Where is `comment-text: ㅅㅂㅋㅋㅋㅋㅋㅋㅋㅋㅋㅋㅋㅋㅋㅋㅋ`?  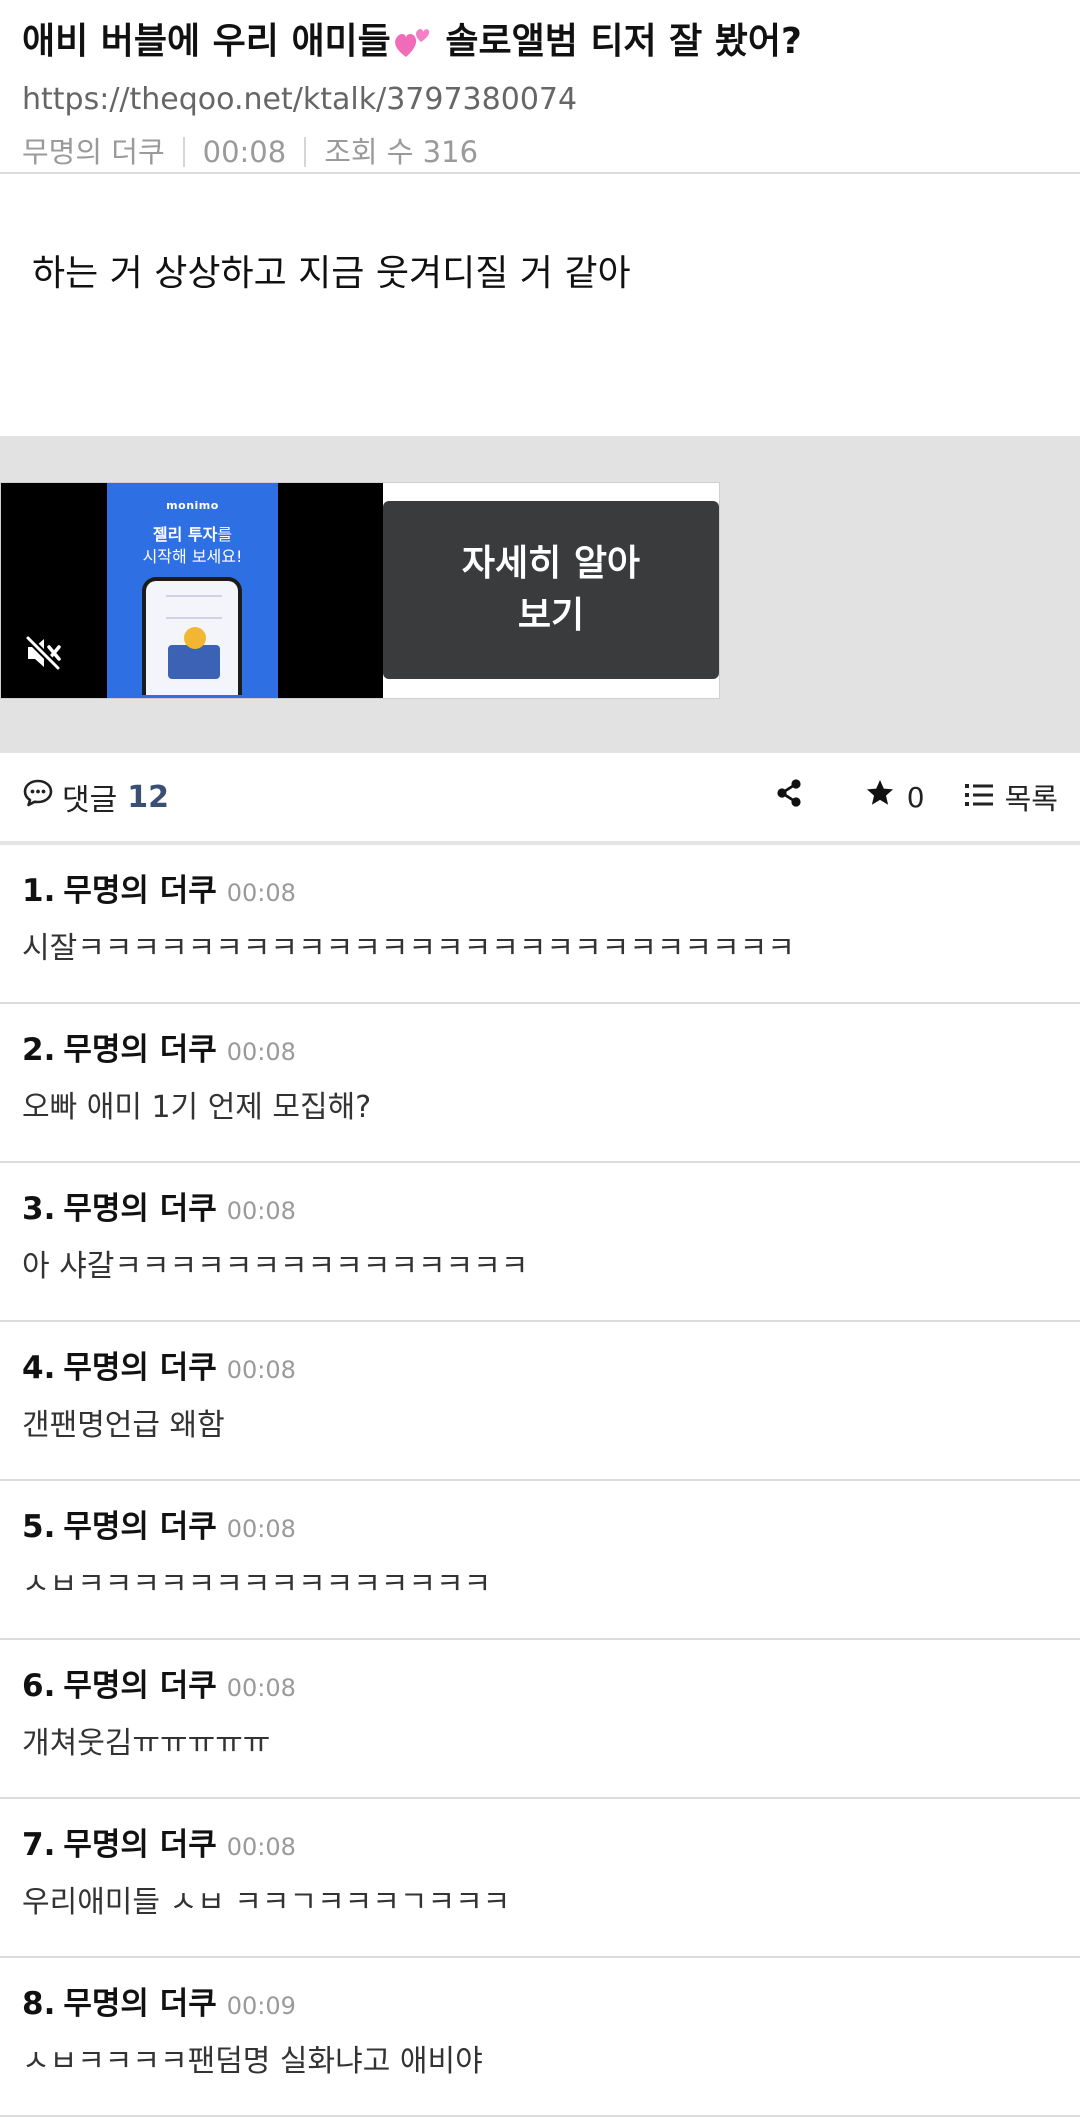
comment-text: ㅅㅂㅋㅋㅋㅋㅋㅋㅋㅋㅋㅋㅋㅋㅋㅋㅋ is located at coordinates (257, 1584).